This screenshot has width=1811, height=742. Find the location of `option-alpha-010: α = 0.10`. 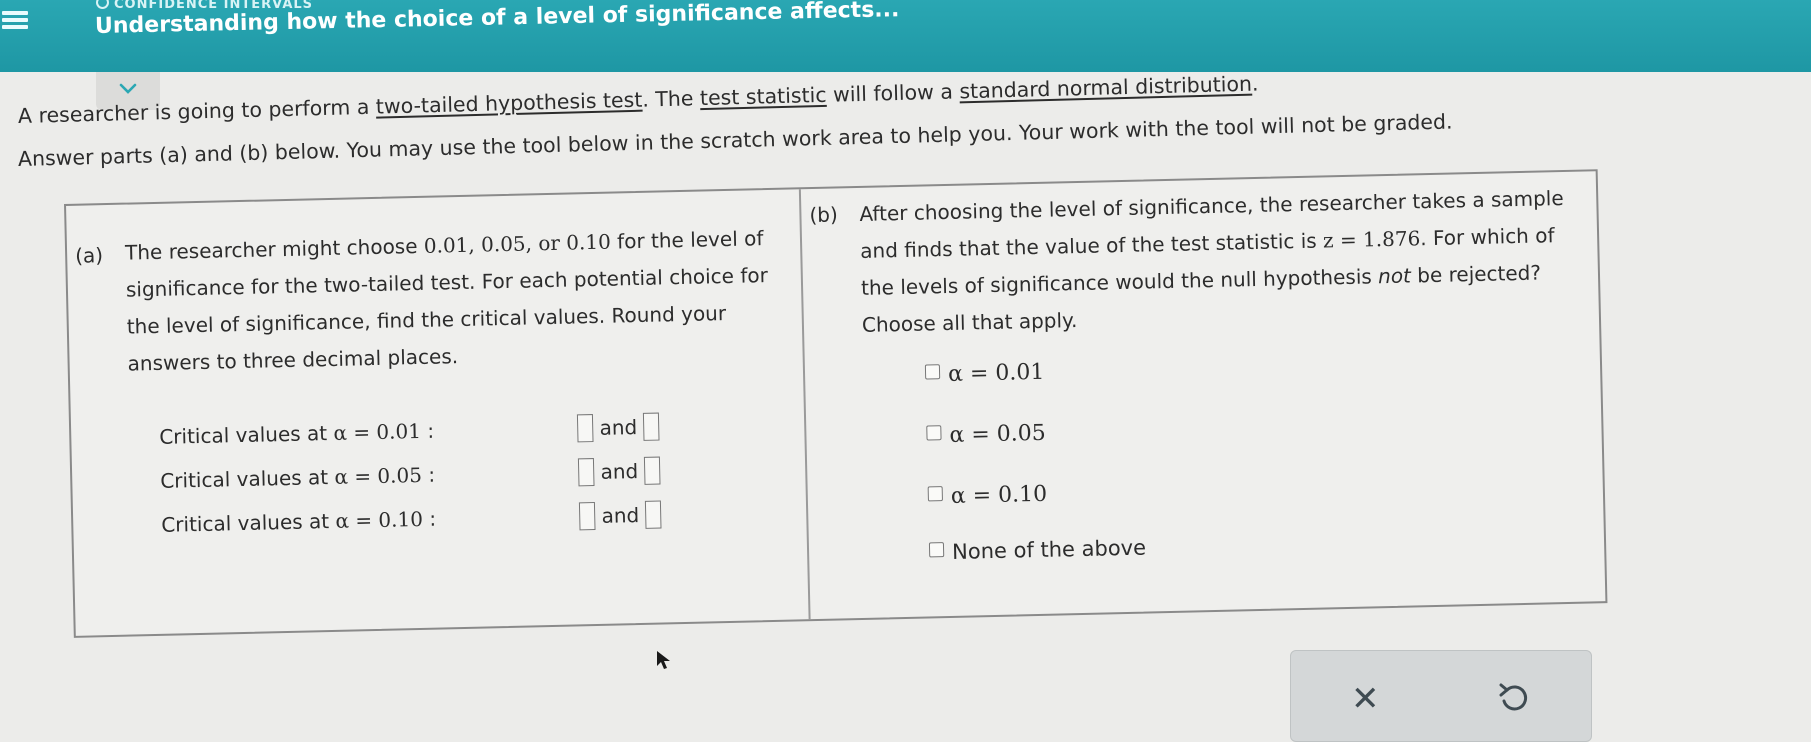

option-alpha-010: α = 0.10 is located at coordinates (987, 496).